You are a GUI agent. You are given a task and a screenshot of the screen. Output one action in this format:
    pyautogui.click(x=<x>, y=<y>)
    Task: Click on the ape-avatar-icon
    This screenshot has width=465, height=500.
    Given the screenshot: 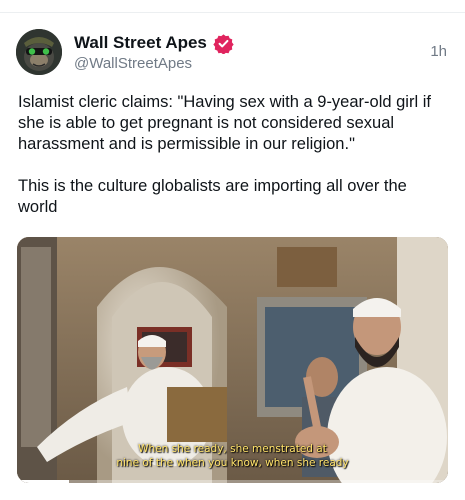 What is the action you would take?
    pyautogui.click(x=39, y=52)
    